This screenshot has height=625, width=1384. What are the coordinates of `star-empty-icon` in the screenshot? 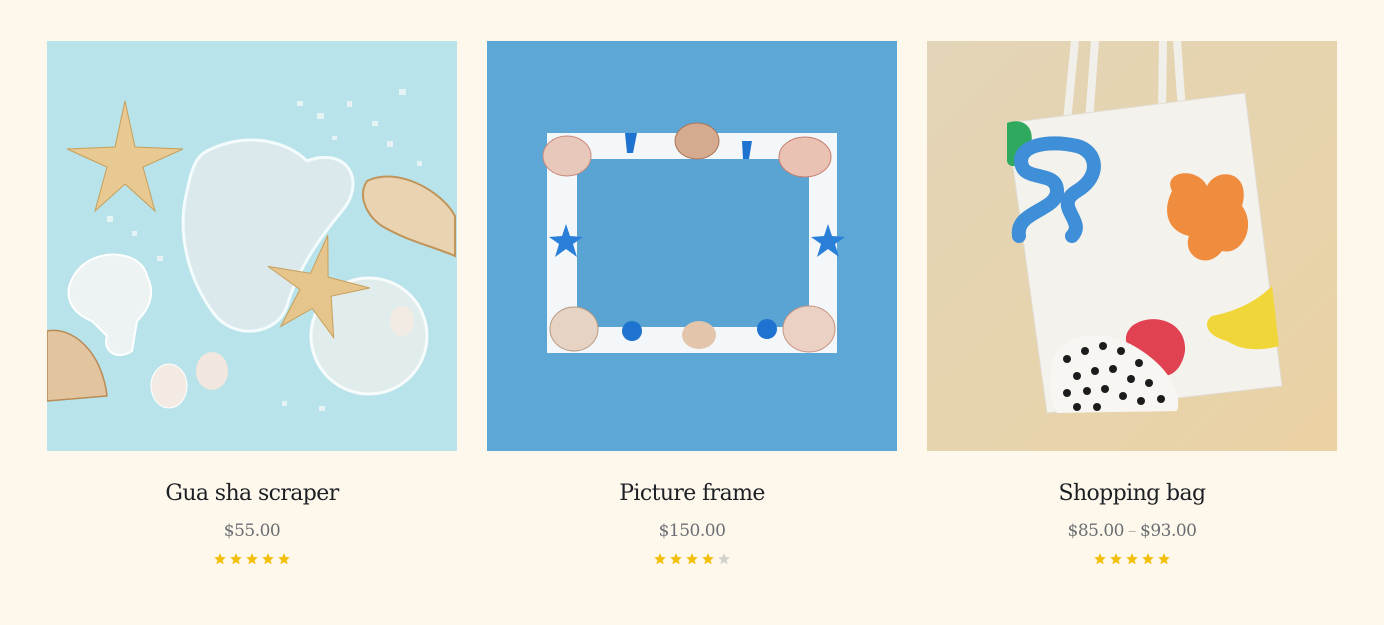 It's located at (724, 559).